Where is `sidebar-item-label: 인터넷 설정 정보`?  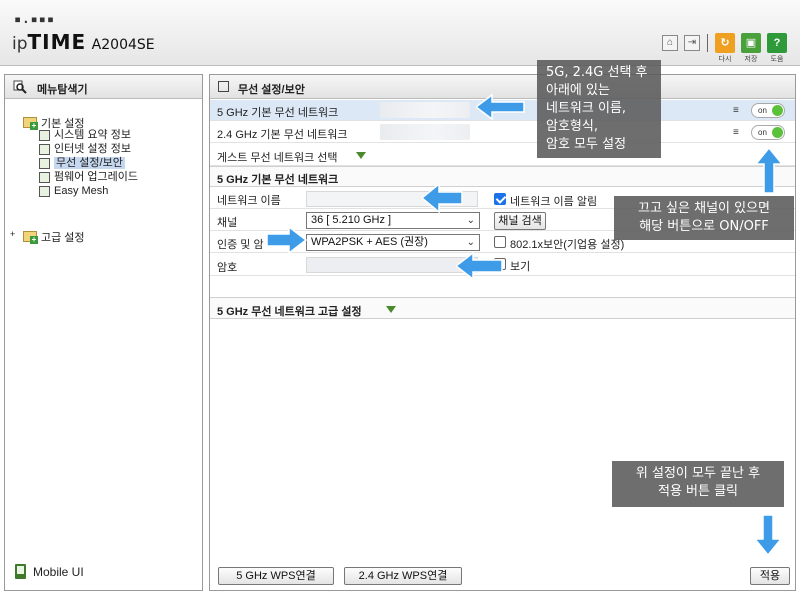
sidebar-item-label: 인터넷 설정 정보 is located at coordinates (92, 149).